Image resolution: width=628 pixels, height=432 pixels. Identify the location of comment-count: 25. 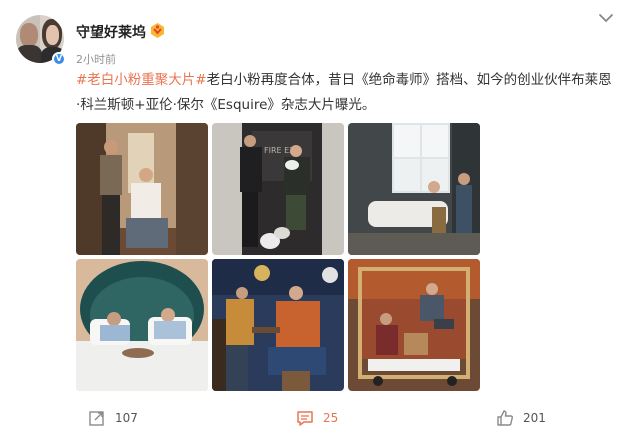
(331, 418).